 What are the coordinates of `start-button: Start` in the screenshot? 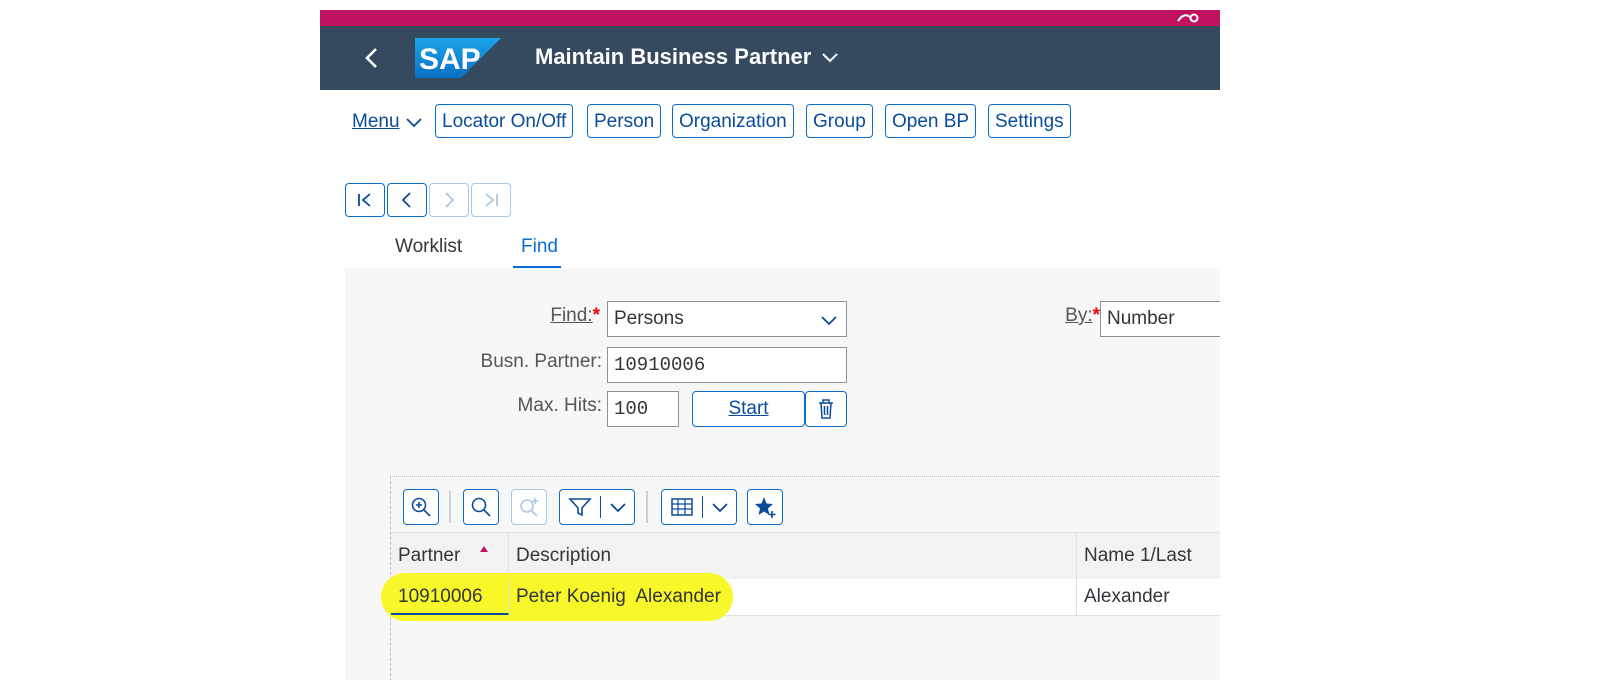 It's located at (748, 409).